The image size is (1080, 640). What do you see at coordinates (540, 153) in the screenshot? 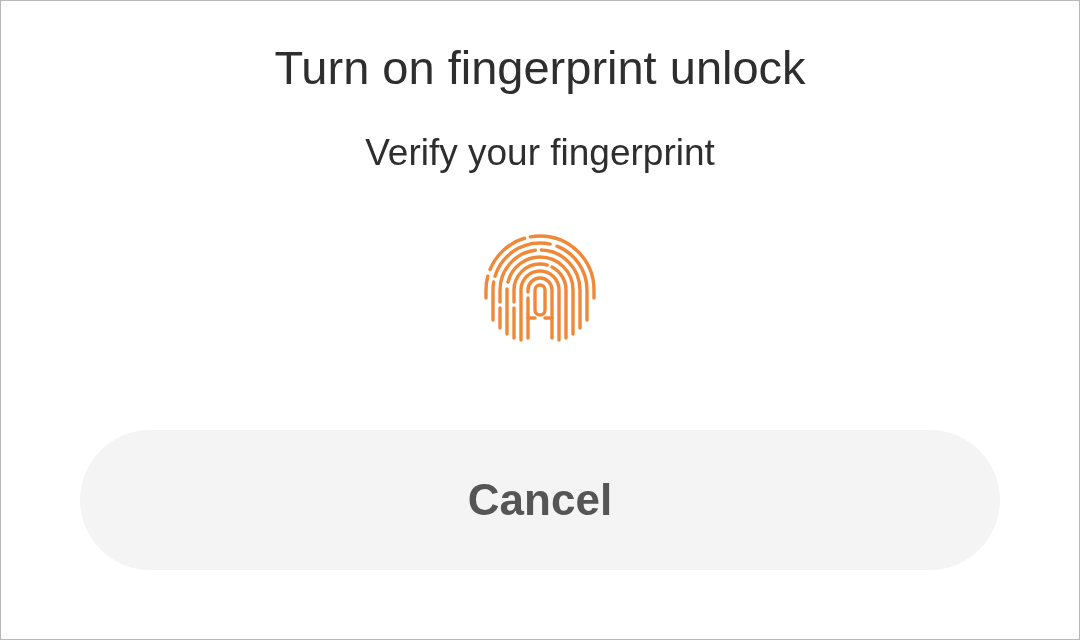
I see `dialog-subtitle: Verify your fingerprint` at bounding box center [540, 153].